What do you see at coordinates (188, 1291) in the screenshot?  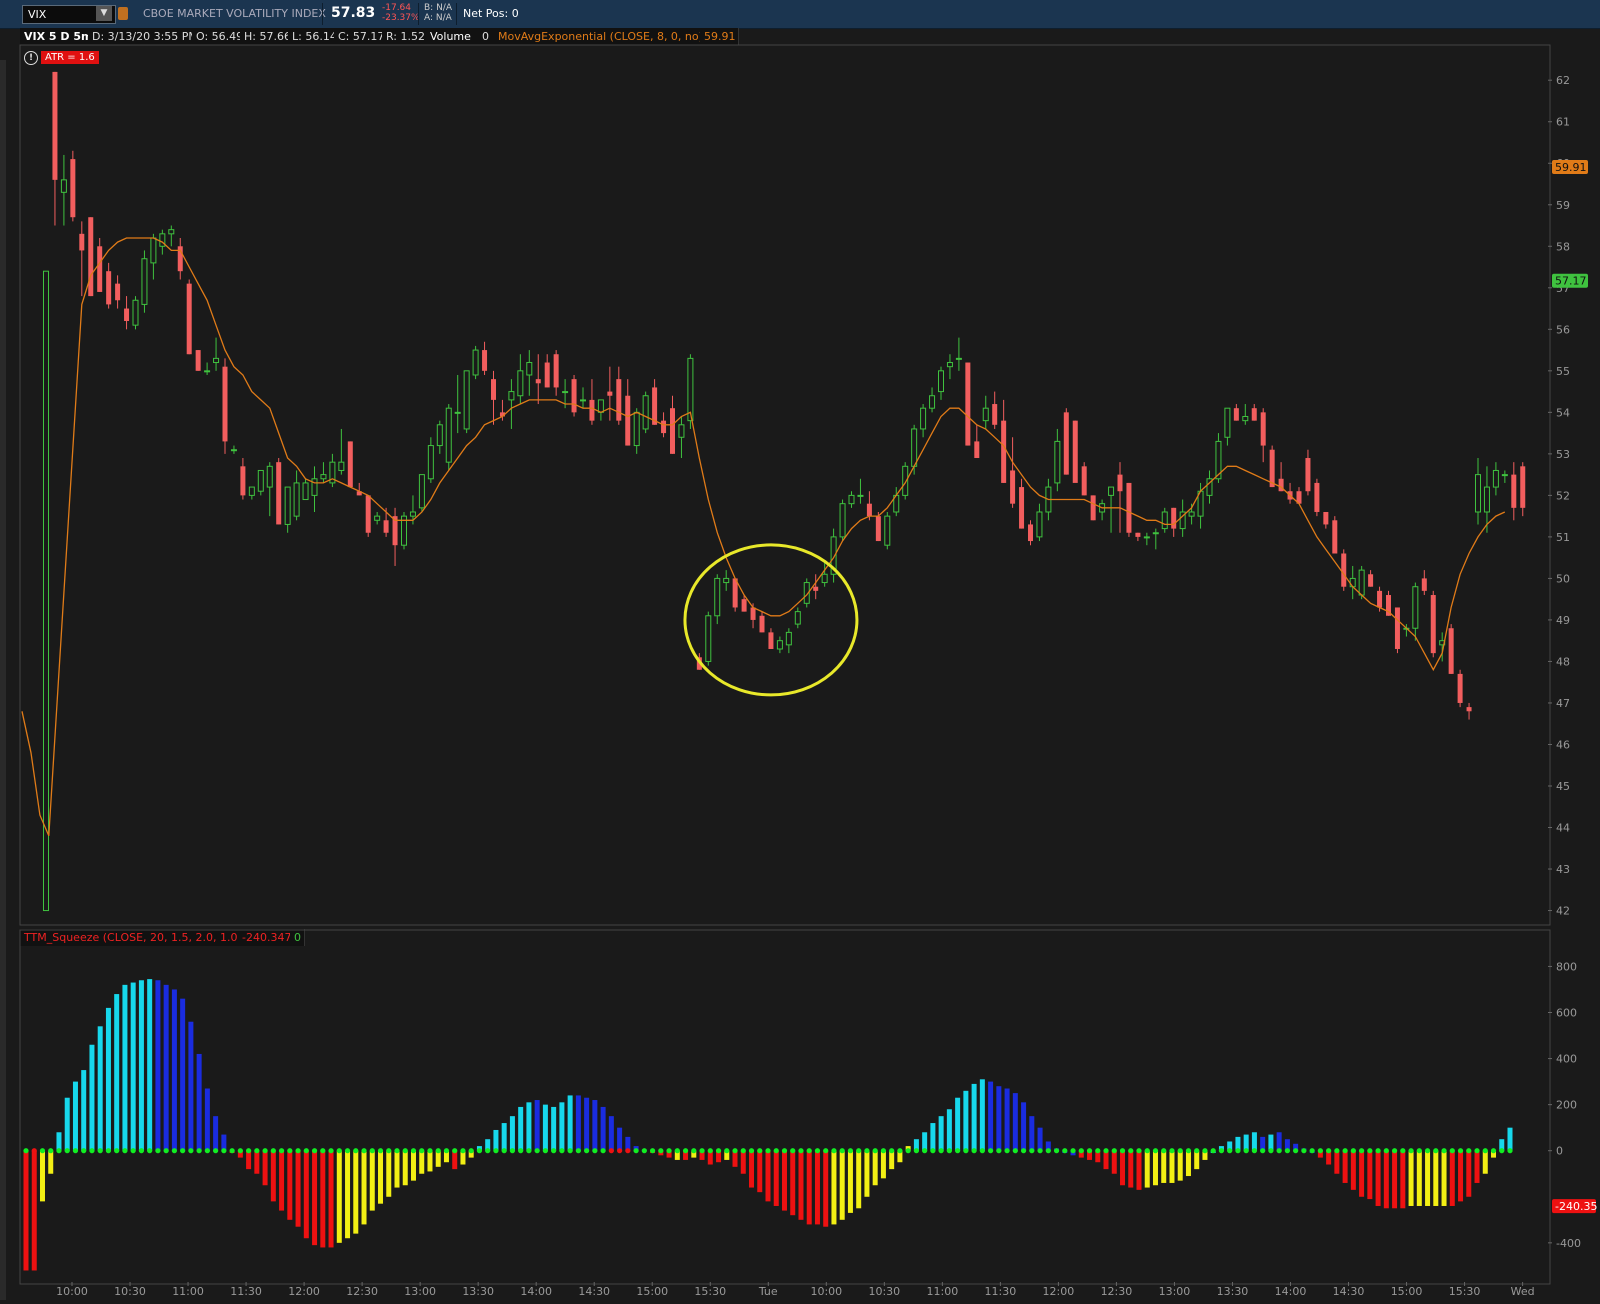 I see `x-axis-label: 11:00` at bounding box center [188, 1291].